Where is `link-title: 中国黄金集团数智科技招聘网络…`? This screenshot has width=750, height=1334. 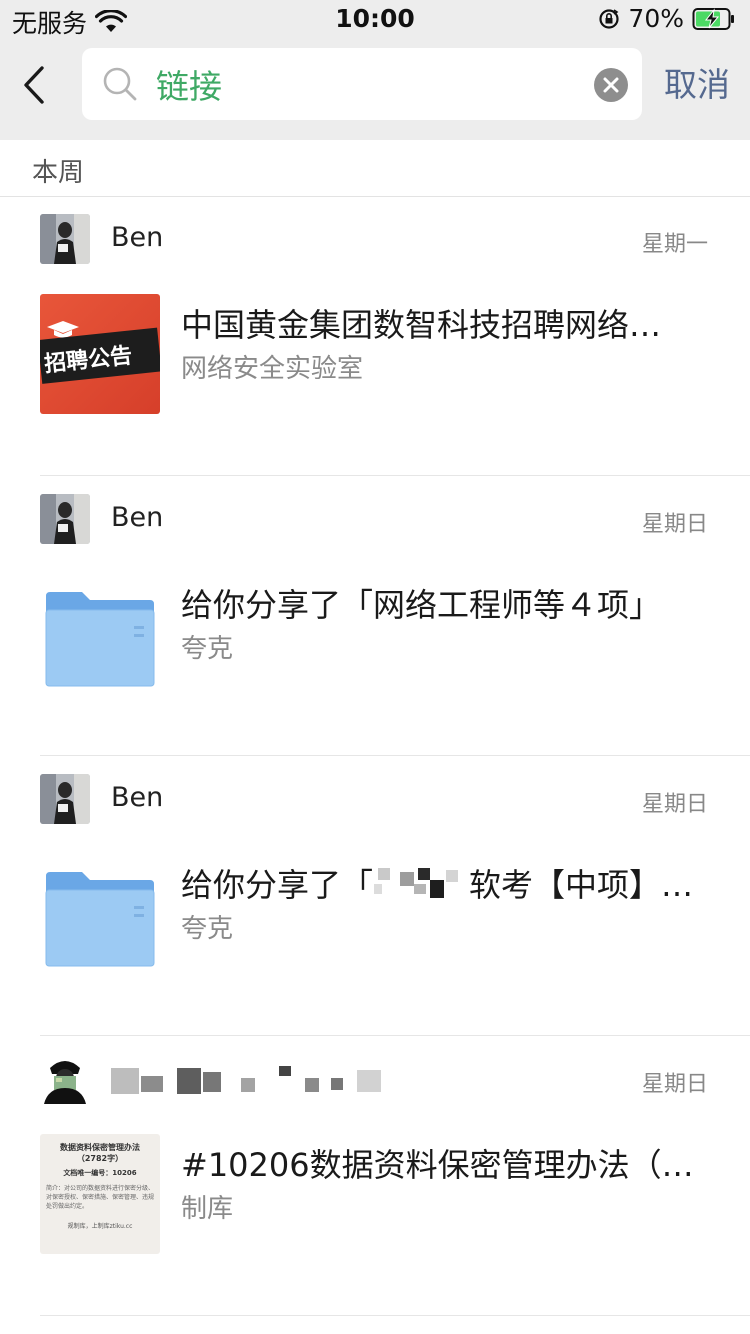
link-title: 中国黄金集团数智科技招聘网络… is located at coordinates (421, 325).